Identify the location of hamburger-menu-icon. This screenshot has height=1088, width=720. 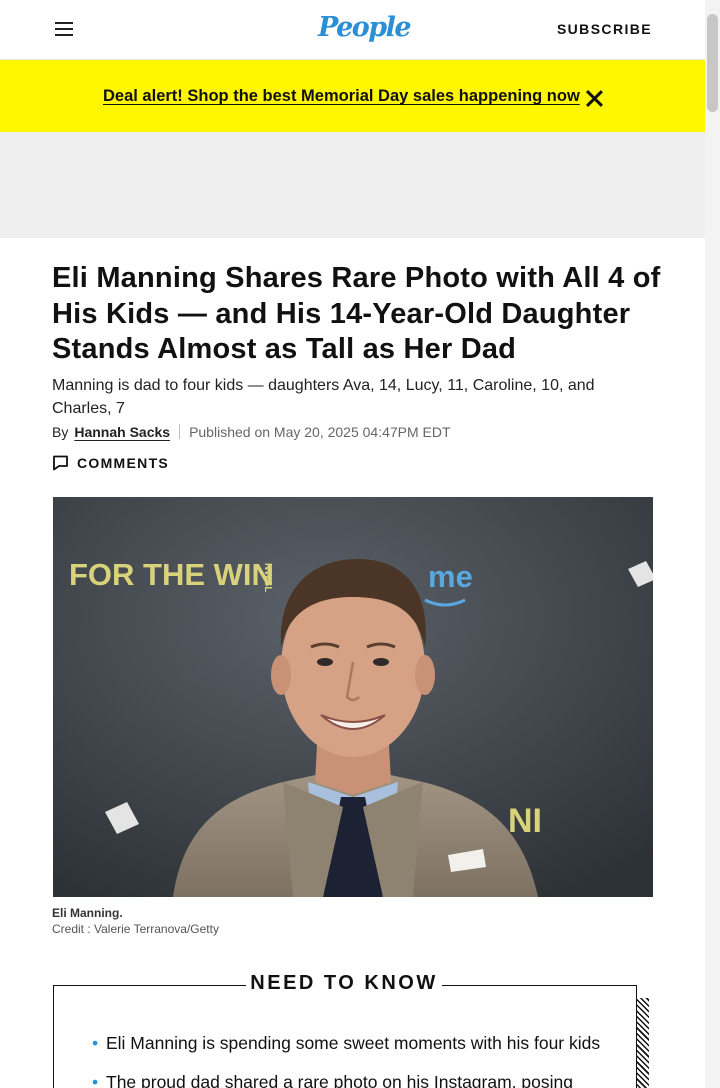
(65, 30).